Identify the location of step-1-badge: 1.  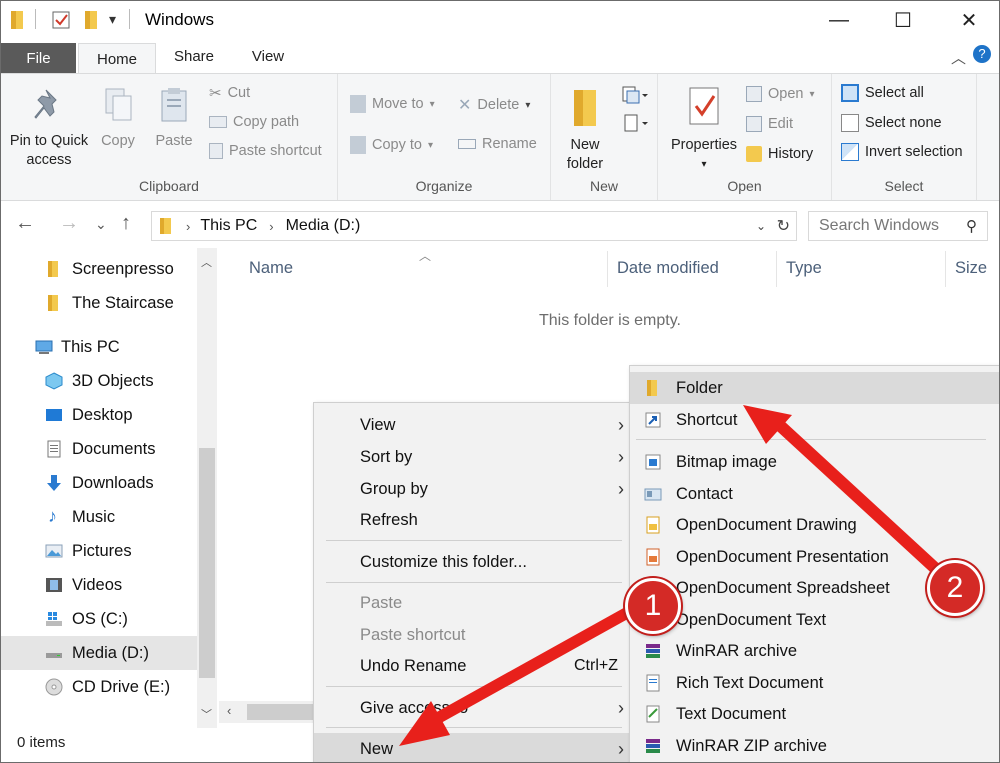
(653, 606).